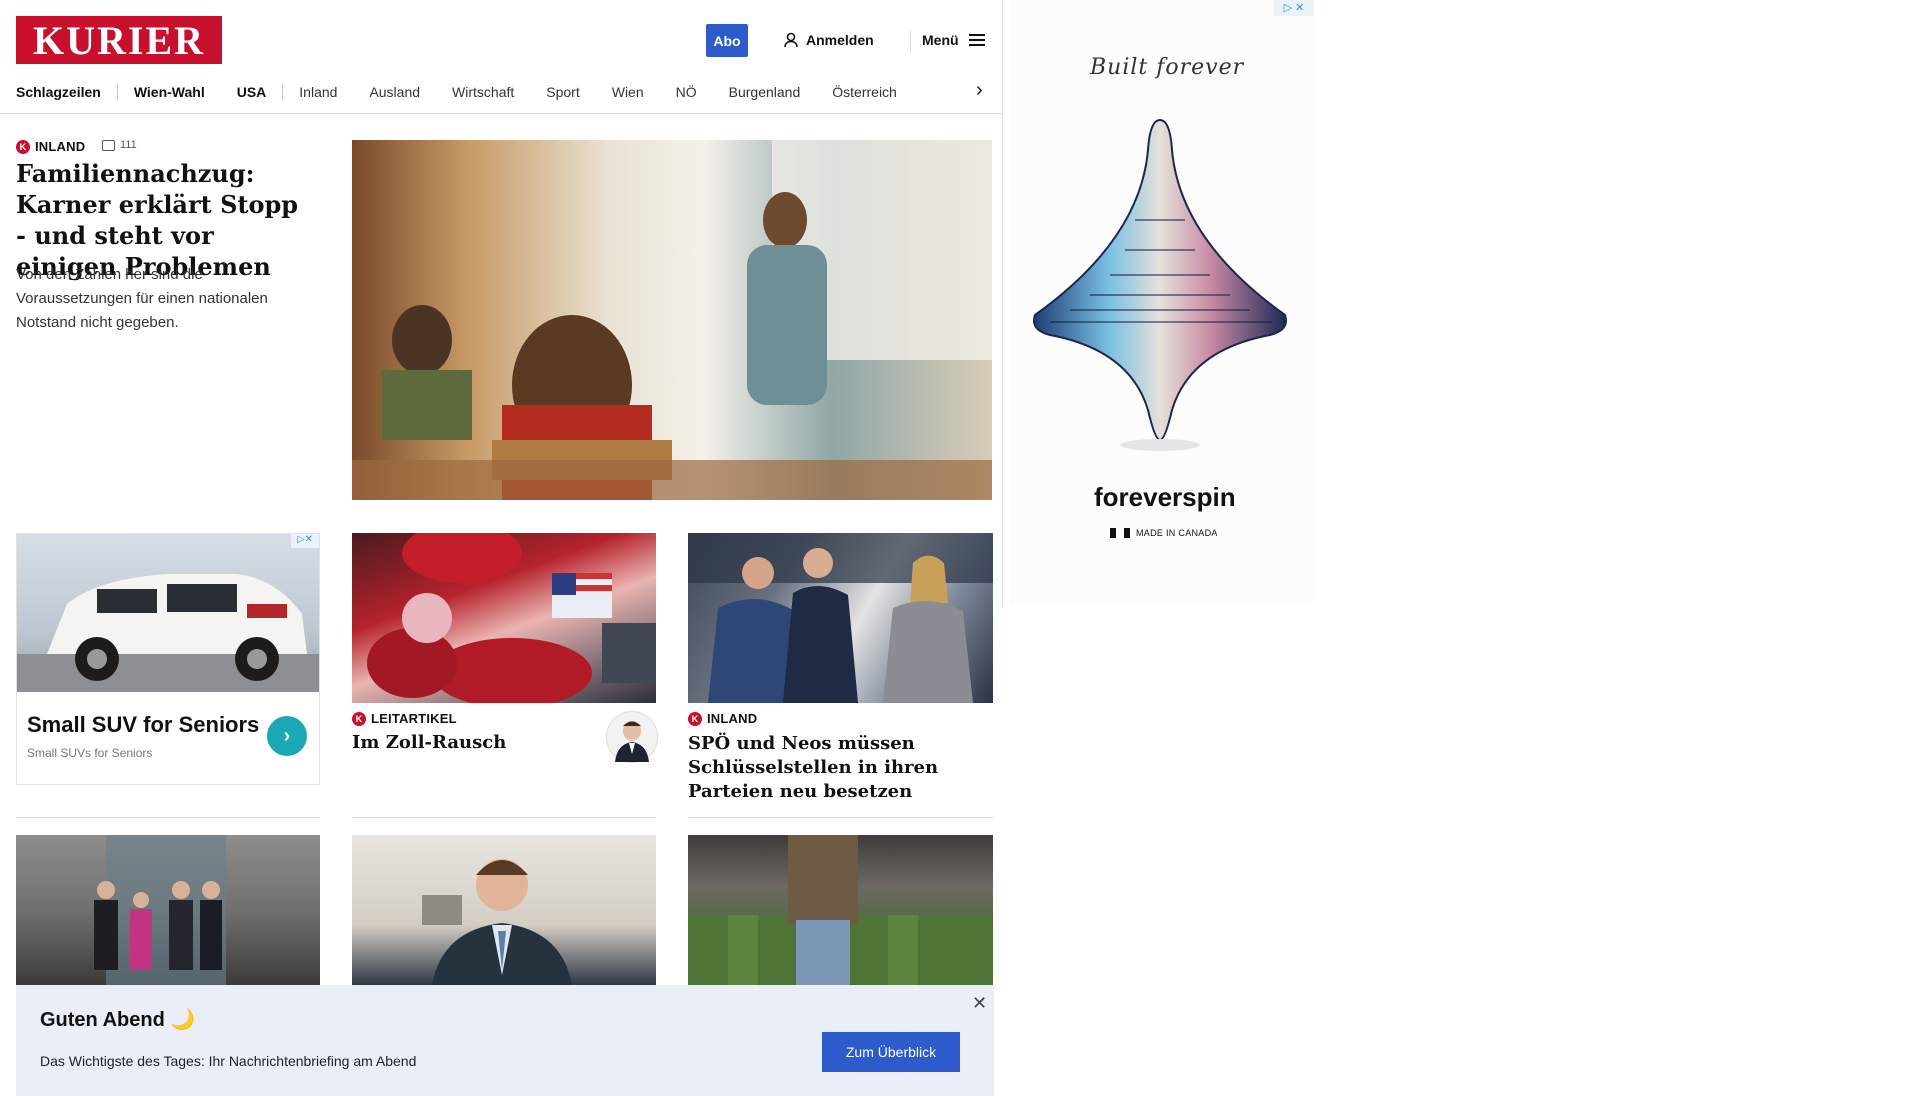 This screenshot has height=1096, width=1920. I want to click on author-portrait, so click(632, 741).